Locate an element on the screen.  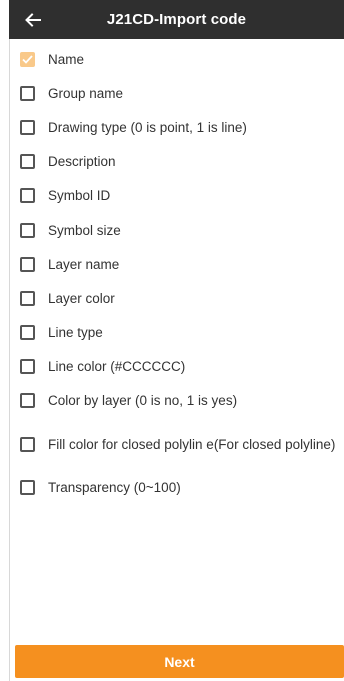
field-row: Line type is located at coordinates (177, 333).